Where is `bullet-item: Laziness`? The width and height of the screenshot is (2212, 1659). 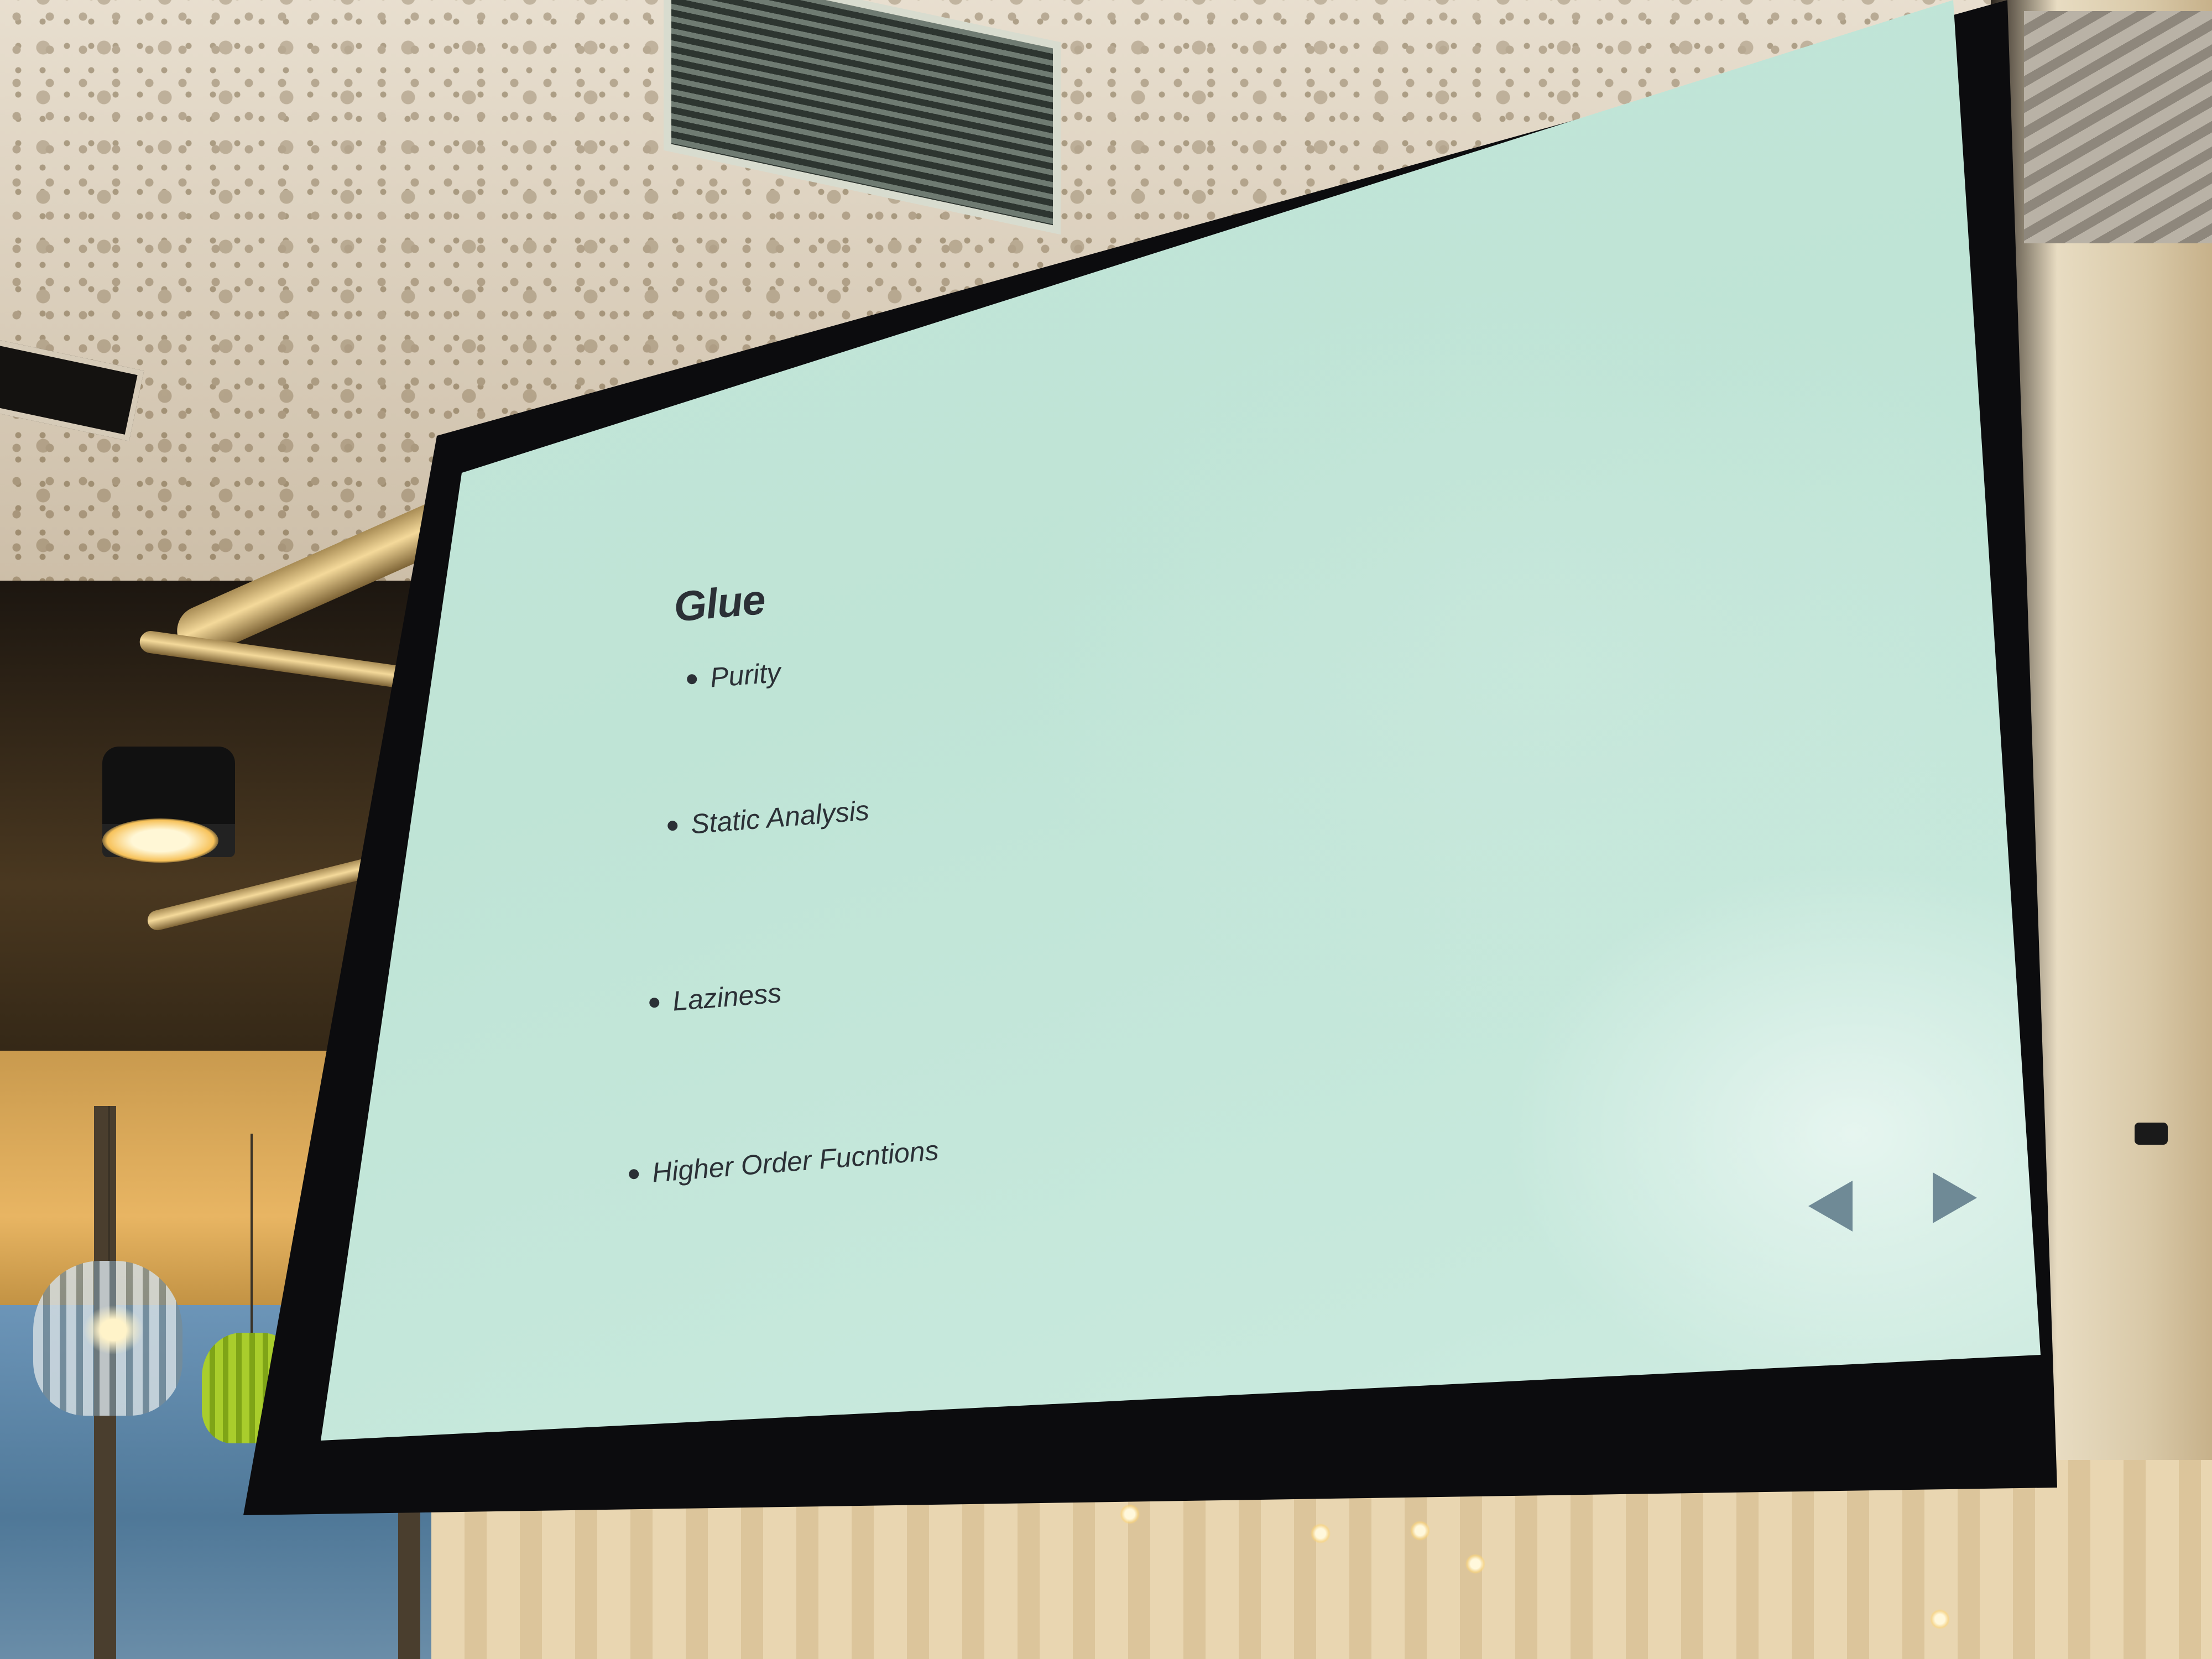 bullet-item: Laziness is located at coordinates (715, 998).